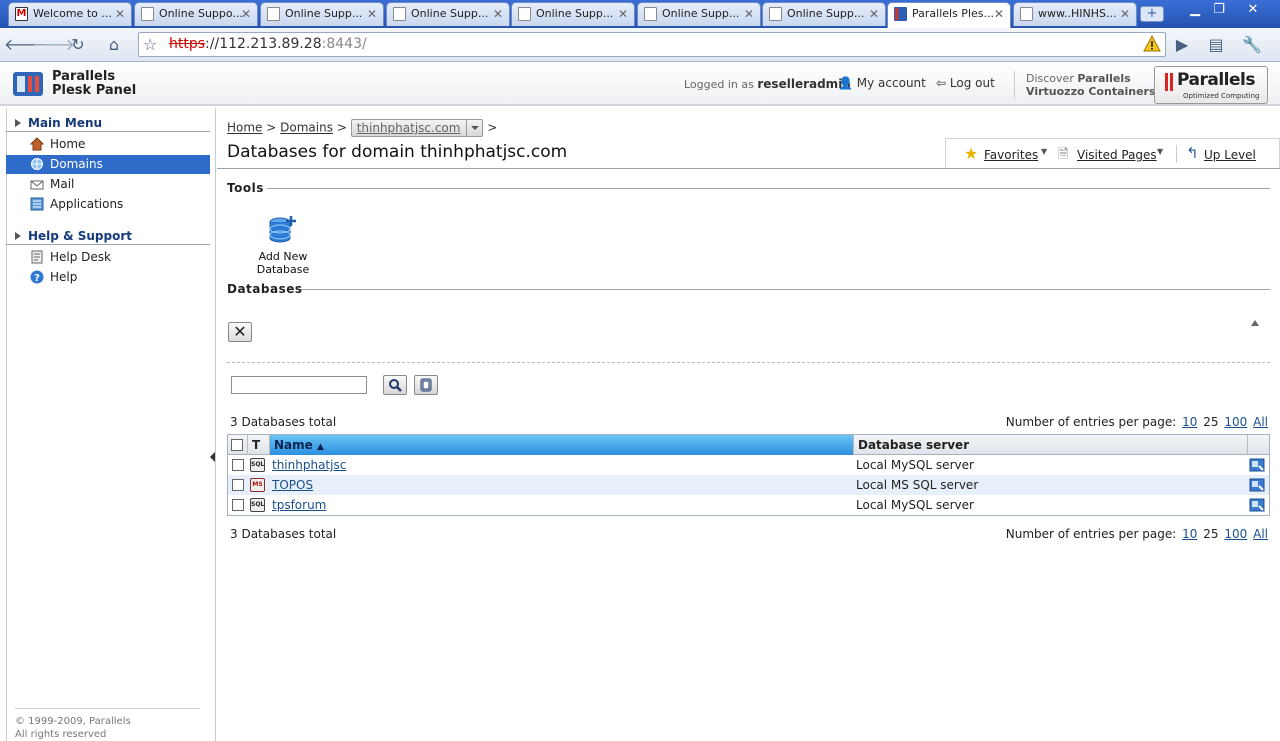  Describe the element at coordinates (283, 245) in the screenshot. I see `add-new-database-button: Add New Database` at that location.